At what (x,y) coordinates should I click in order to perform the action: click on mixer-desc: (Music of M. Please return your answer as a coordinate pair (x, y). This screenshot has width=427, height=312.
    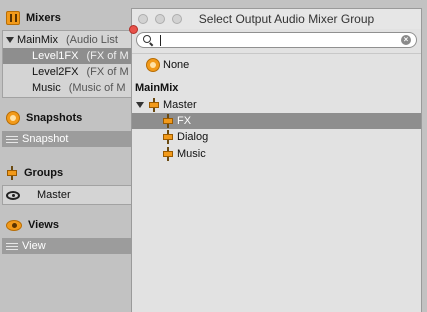
    Looking at the image, I should click on (97, 88).